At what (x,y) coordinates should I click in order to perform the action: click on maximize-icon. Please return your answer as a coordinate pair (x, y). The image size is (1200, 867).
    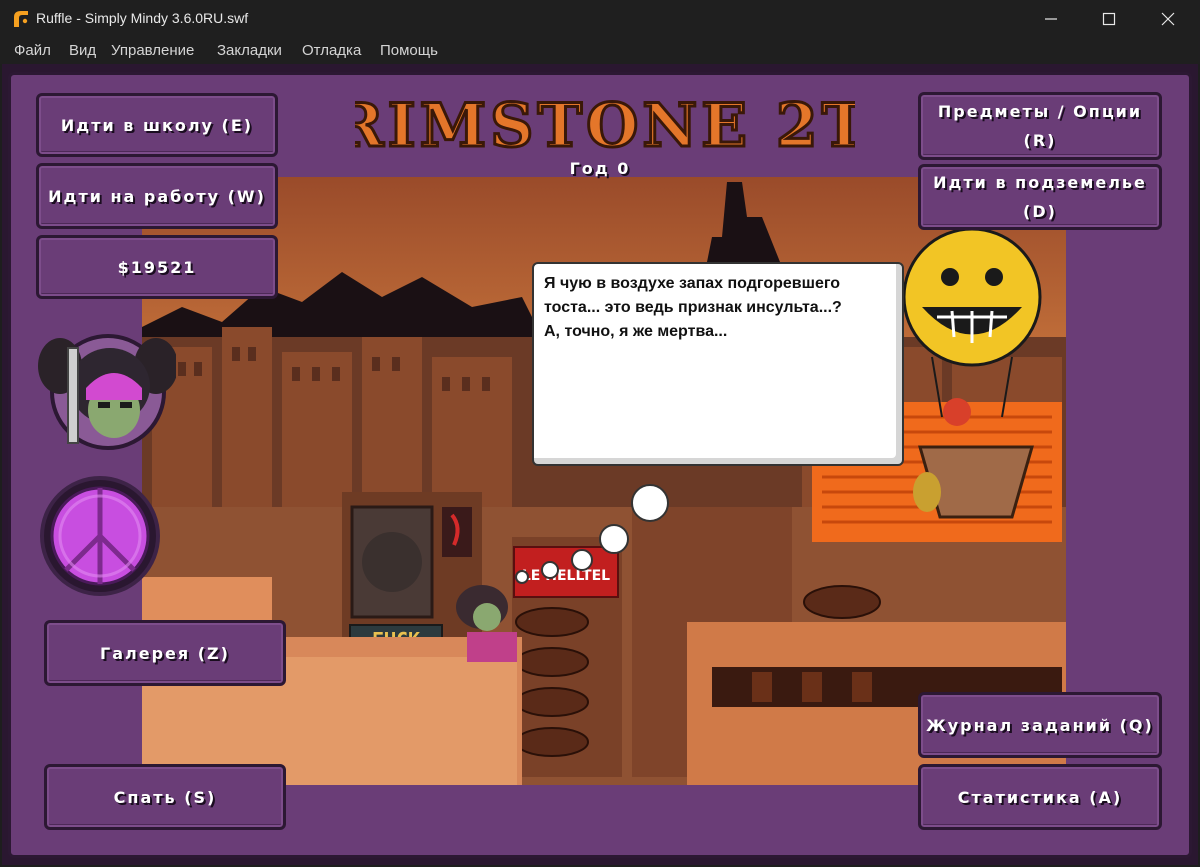
    Looking at the image, I should click on (1109, 19).